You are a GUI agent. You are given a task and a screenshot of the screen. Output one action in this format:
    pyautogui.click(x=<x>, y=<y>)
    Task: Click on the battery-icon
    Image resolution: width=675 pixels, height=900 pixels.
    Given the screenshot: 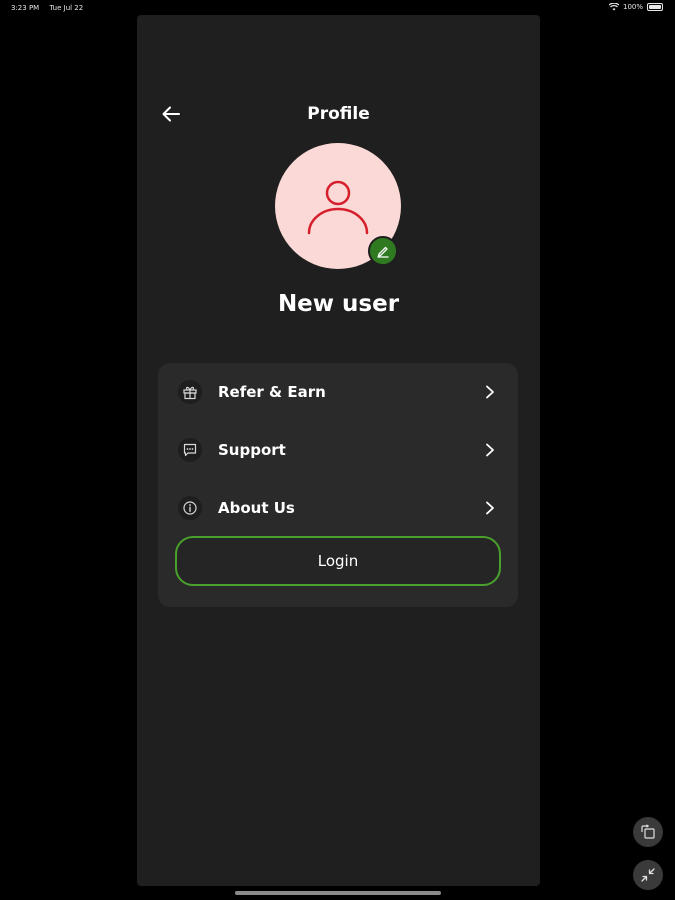 What is the action you would take?
    pyautogui.click(x=655, y=7)
    